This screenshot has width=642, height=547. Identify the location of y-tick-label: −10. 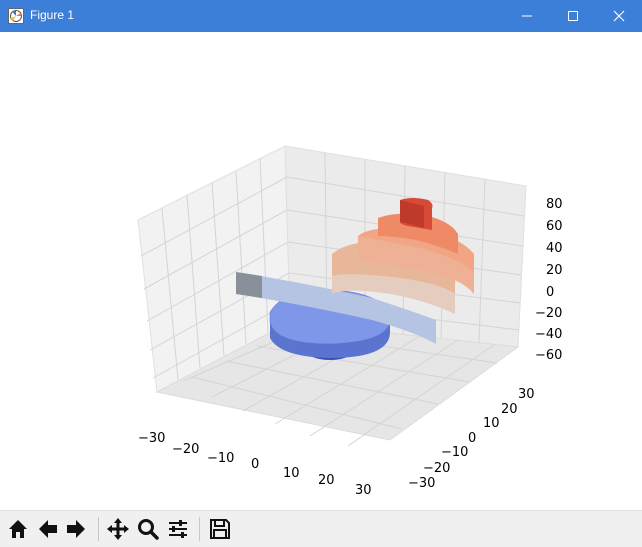
(454, 452).